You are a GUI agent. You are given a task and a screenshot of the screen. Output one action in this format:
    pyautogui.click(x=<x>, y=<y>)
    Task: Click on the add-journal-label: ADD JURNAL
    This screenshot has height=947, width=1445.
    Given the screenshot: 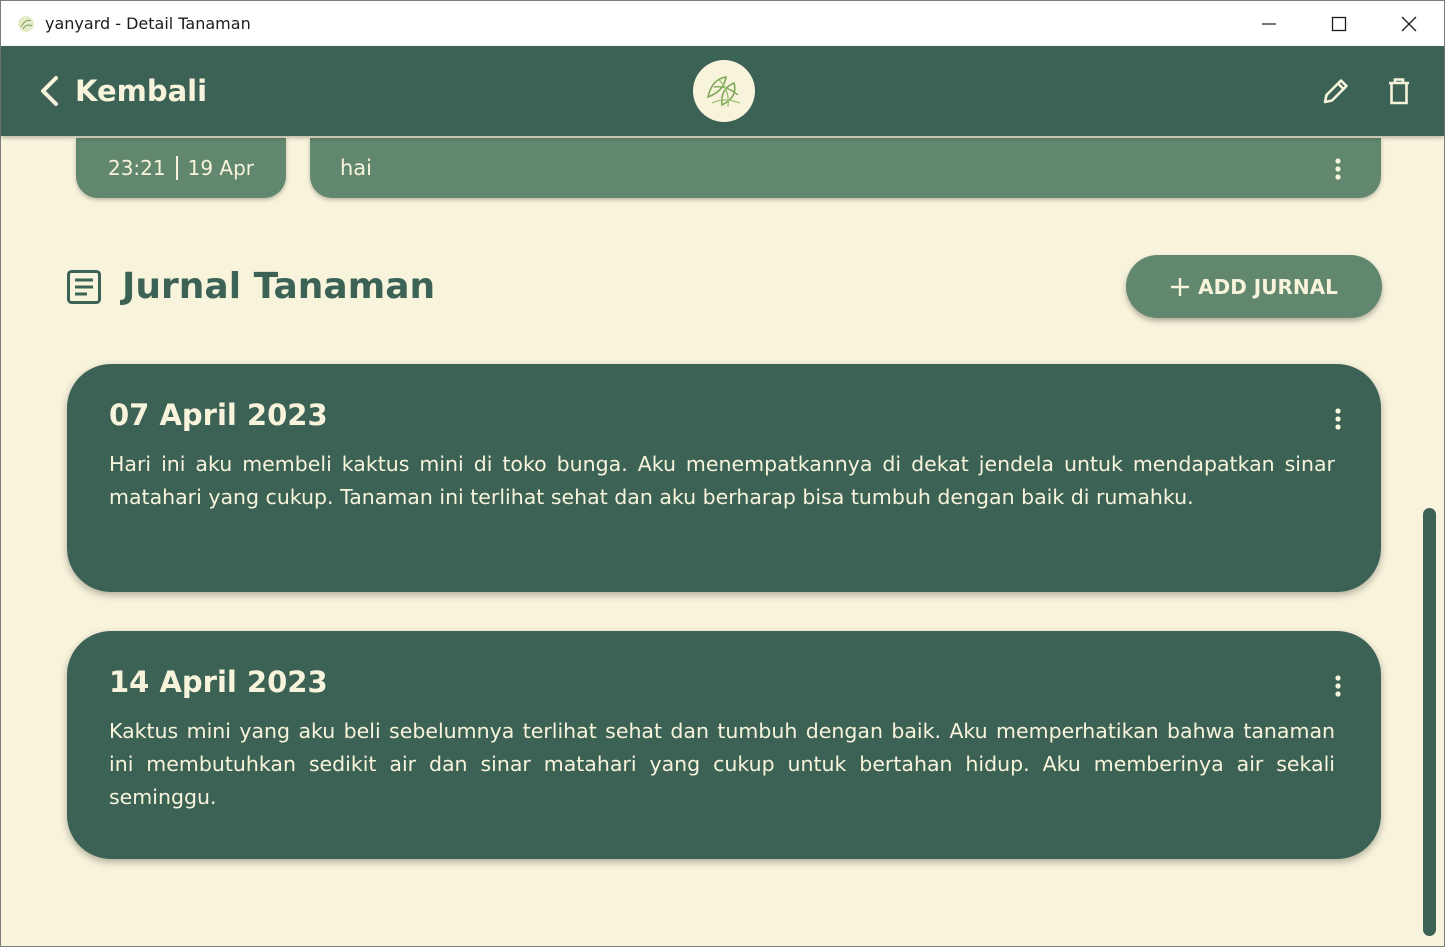 What is the action you would take?
    pyautogui.click(x=1268, y=286)
    